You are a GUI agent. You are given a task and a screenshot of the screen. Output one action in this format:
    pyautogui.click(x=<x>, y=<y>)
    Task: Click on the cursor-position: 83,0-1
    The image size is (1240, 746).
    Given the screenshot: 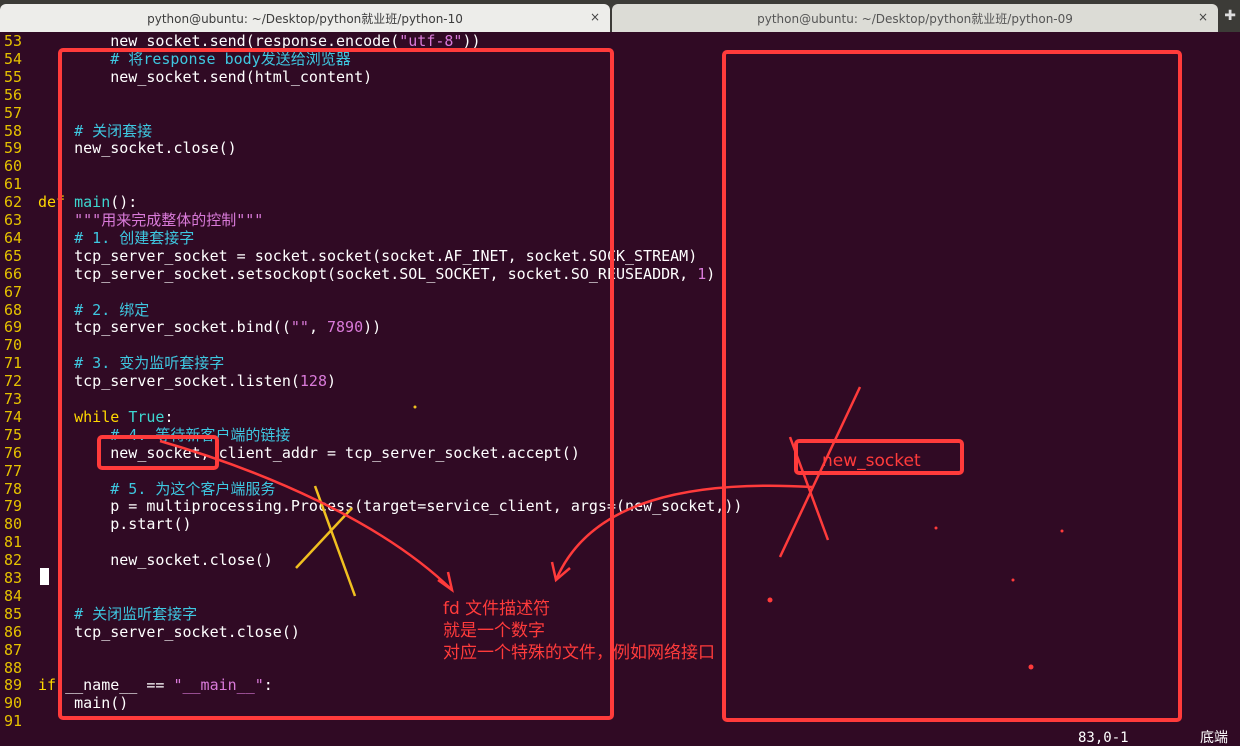 What is the action you would take?
    pyautogui.click(x=1103, y=738)
    